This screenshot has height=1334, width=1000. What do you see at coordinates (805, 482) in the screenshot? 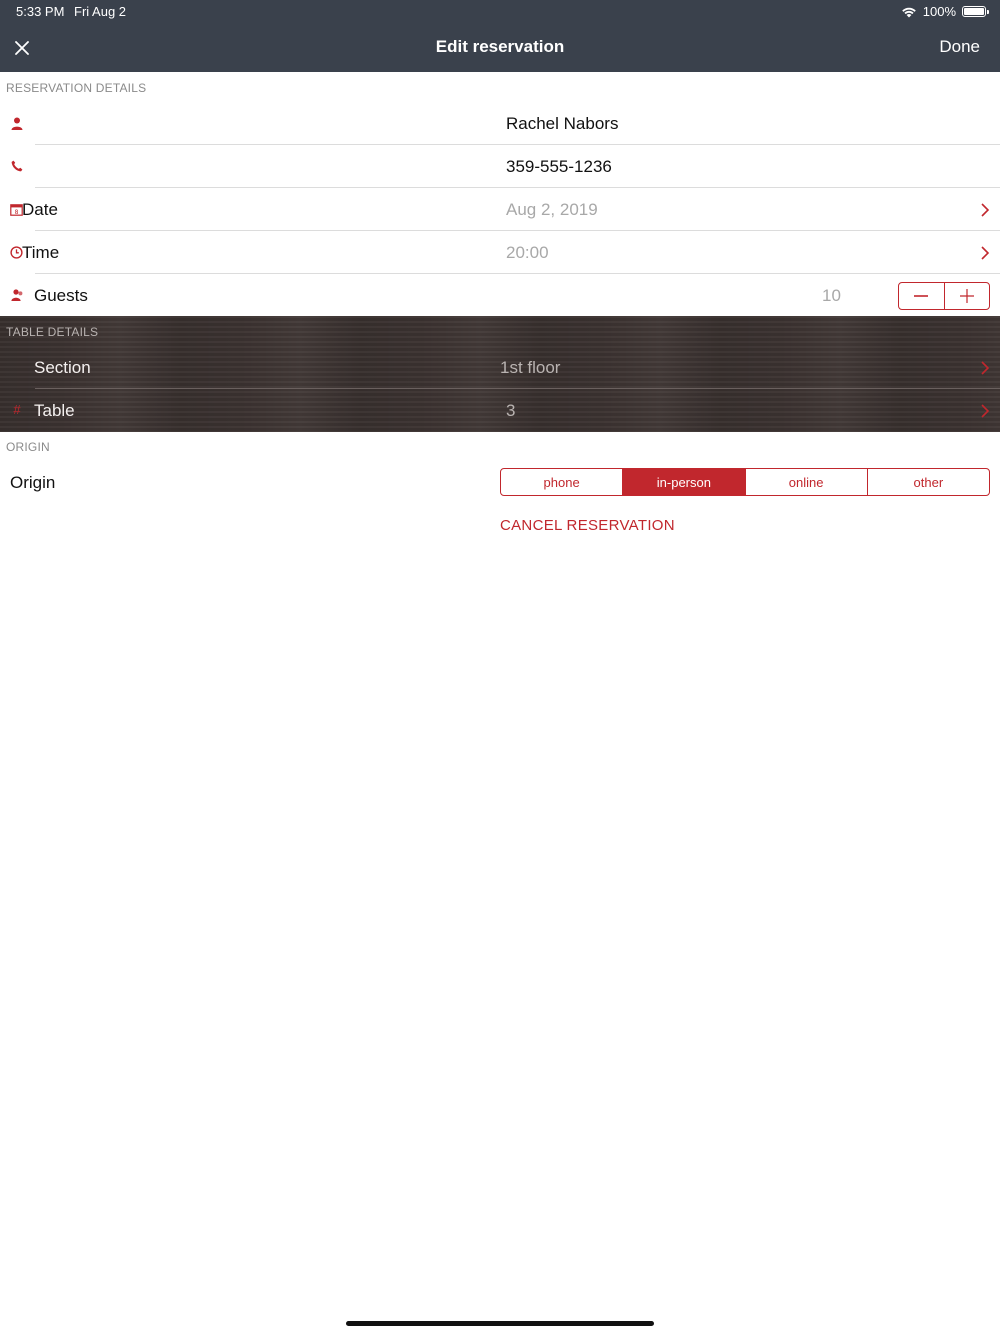
I see `origin-option-online: online` at bounding box center [805, 482].